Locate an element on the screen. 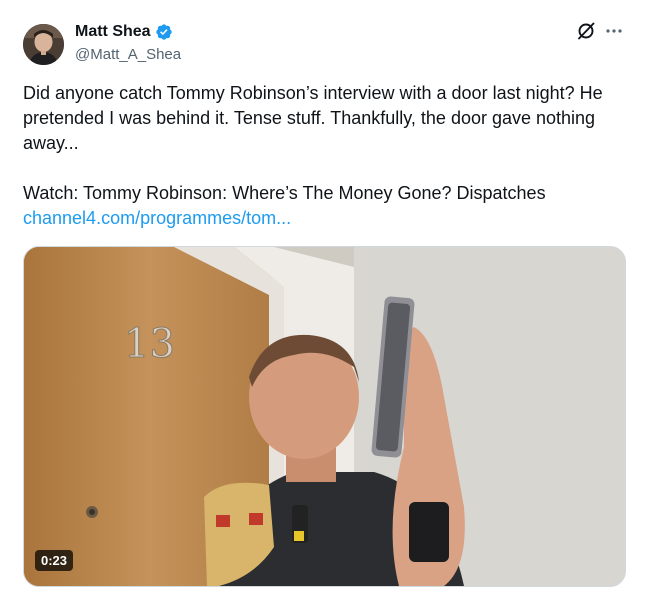  author-name-row: Matt Shea is located at coordinates (124, 32).